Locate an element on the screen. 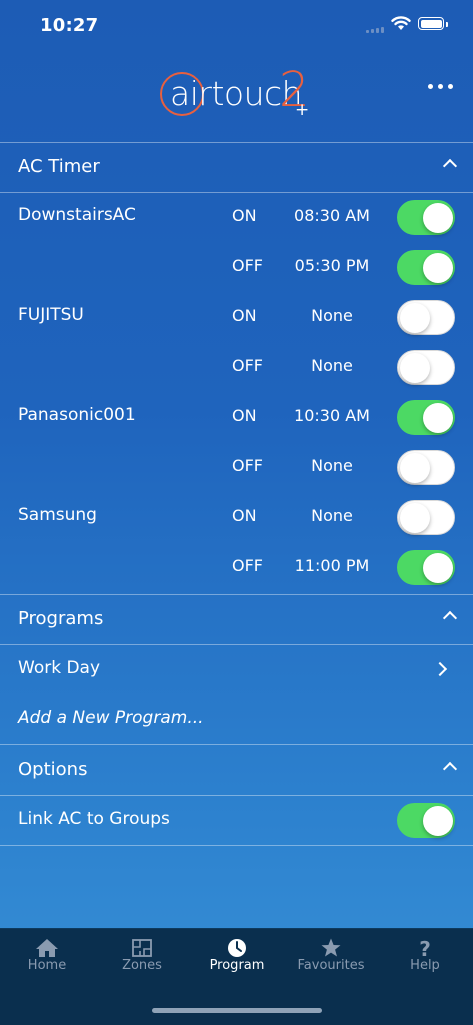 This screenshot has height=1025, width=473. link-ac-groups-toggle is located at coordinates (426, 820).